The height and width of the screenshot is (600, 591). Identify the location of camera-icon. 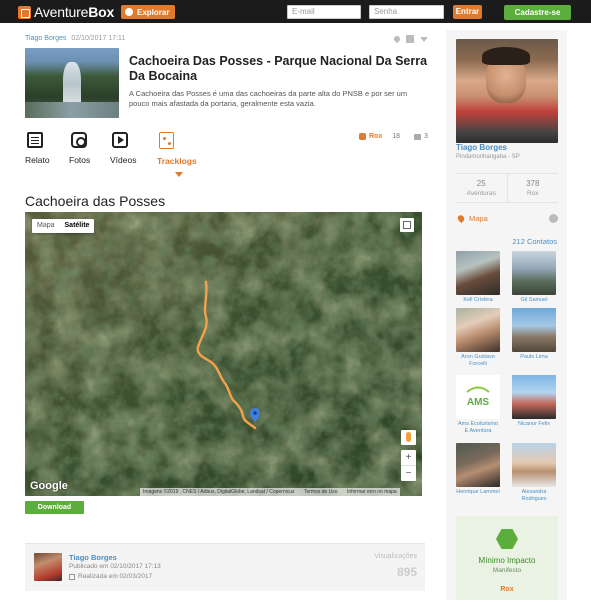
(79, 140).